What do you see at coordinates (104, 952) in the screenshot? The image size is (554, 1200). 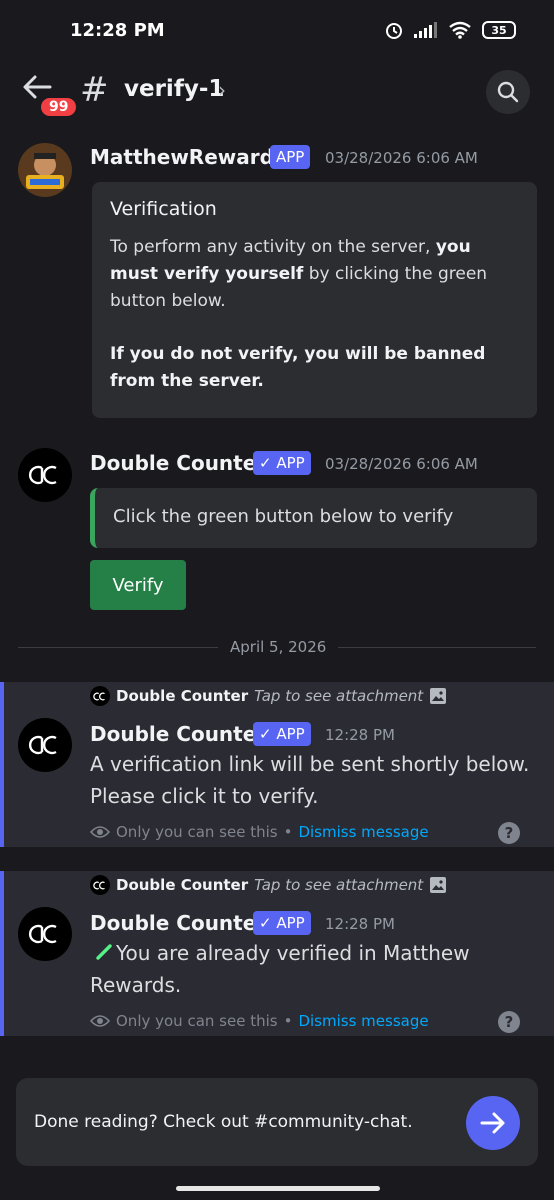 I see `pencil-line-icon` at bounding box center [104, 952].